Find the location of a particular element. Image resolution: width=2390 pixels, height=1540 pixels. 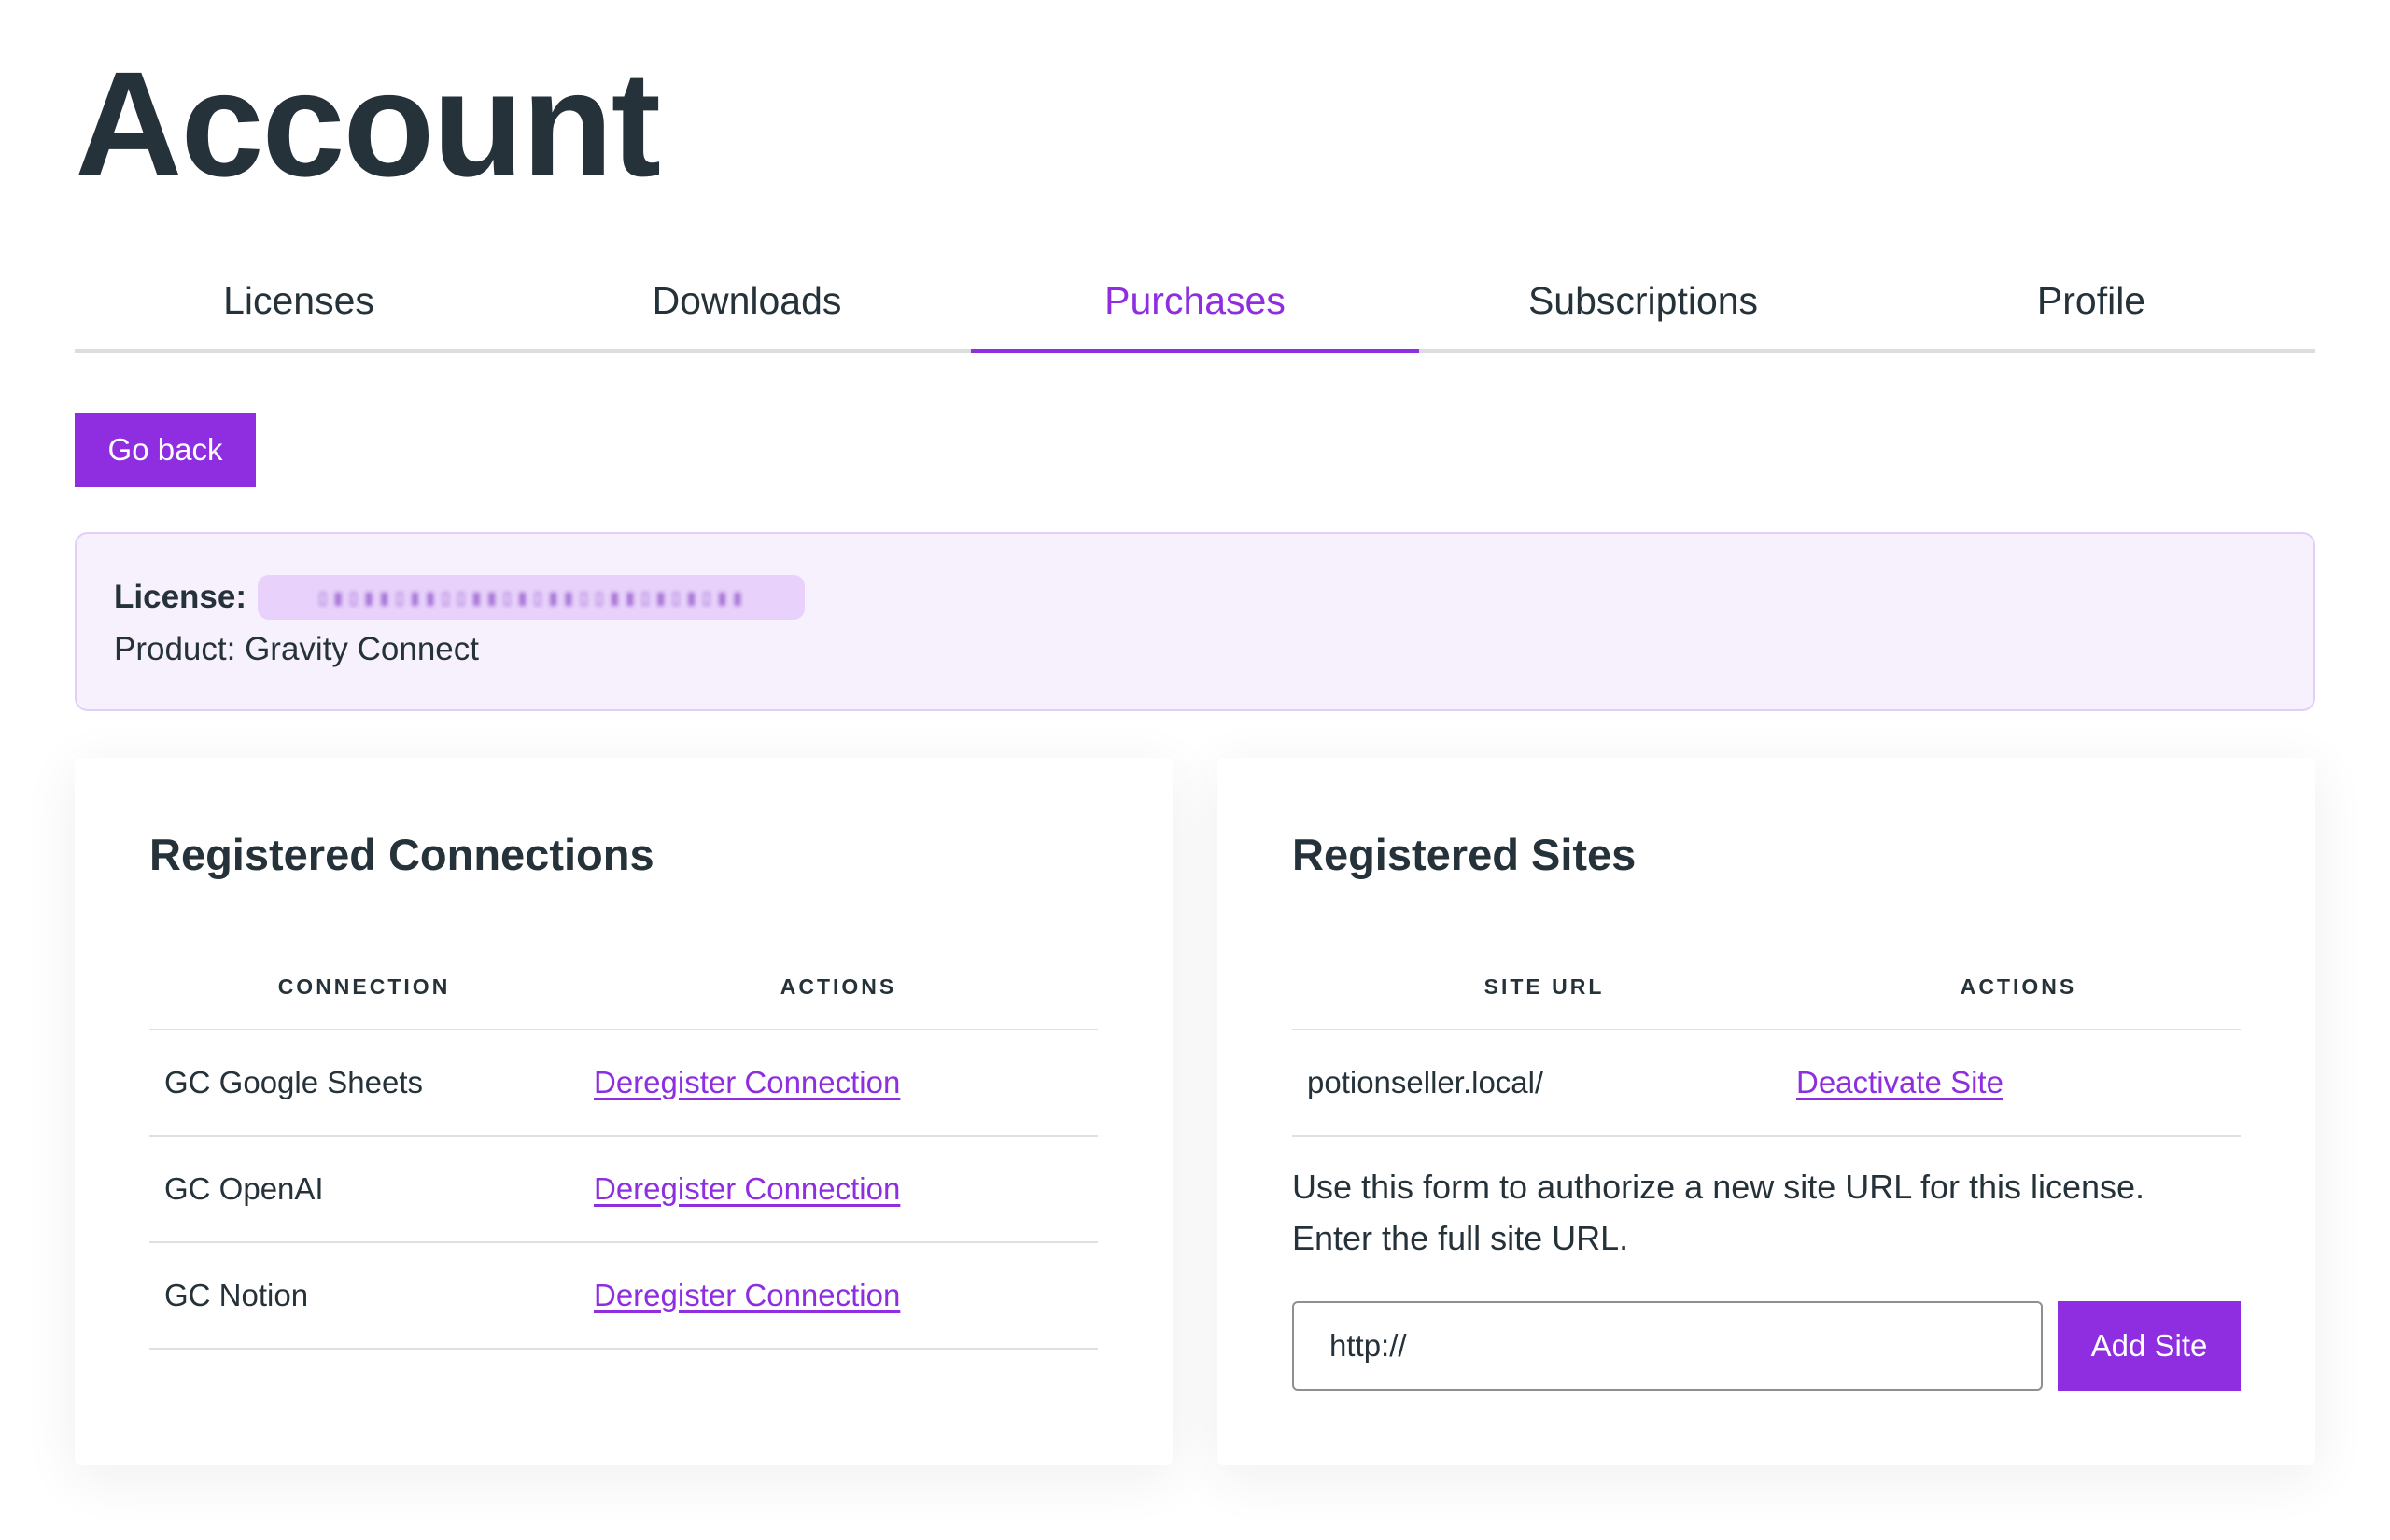

site-url: potionseller.local/ is located at coordinates (1425, 1082).